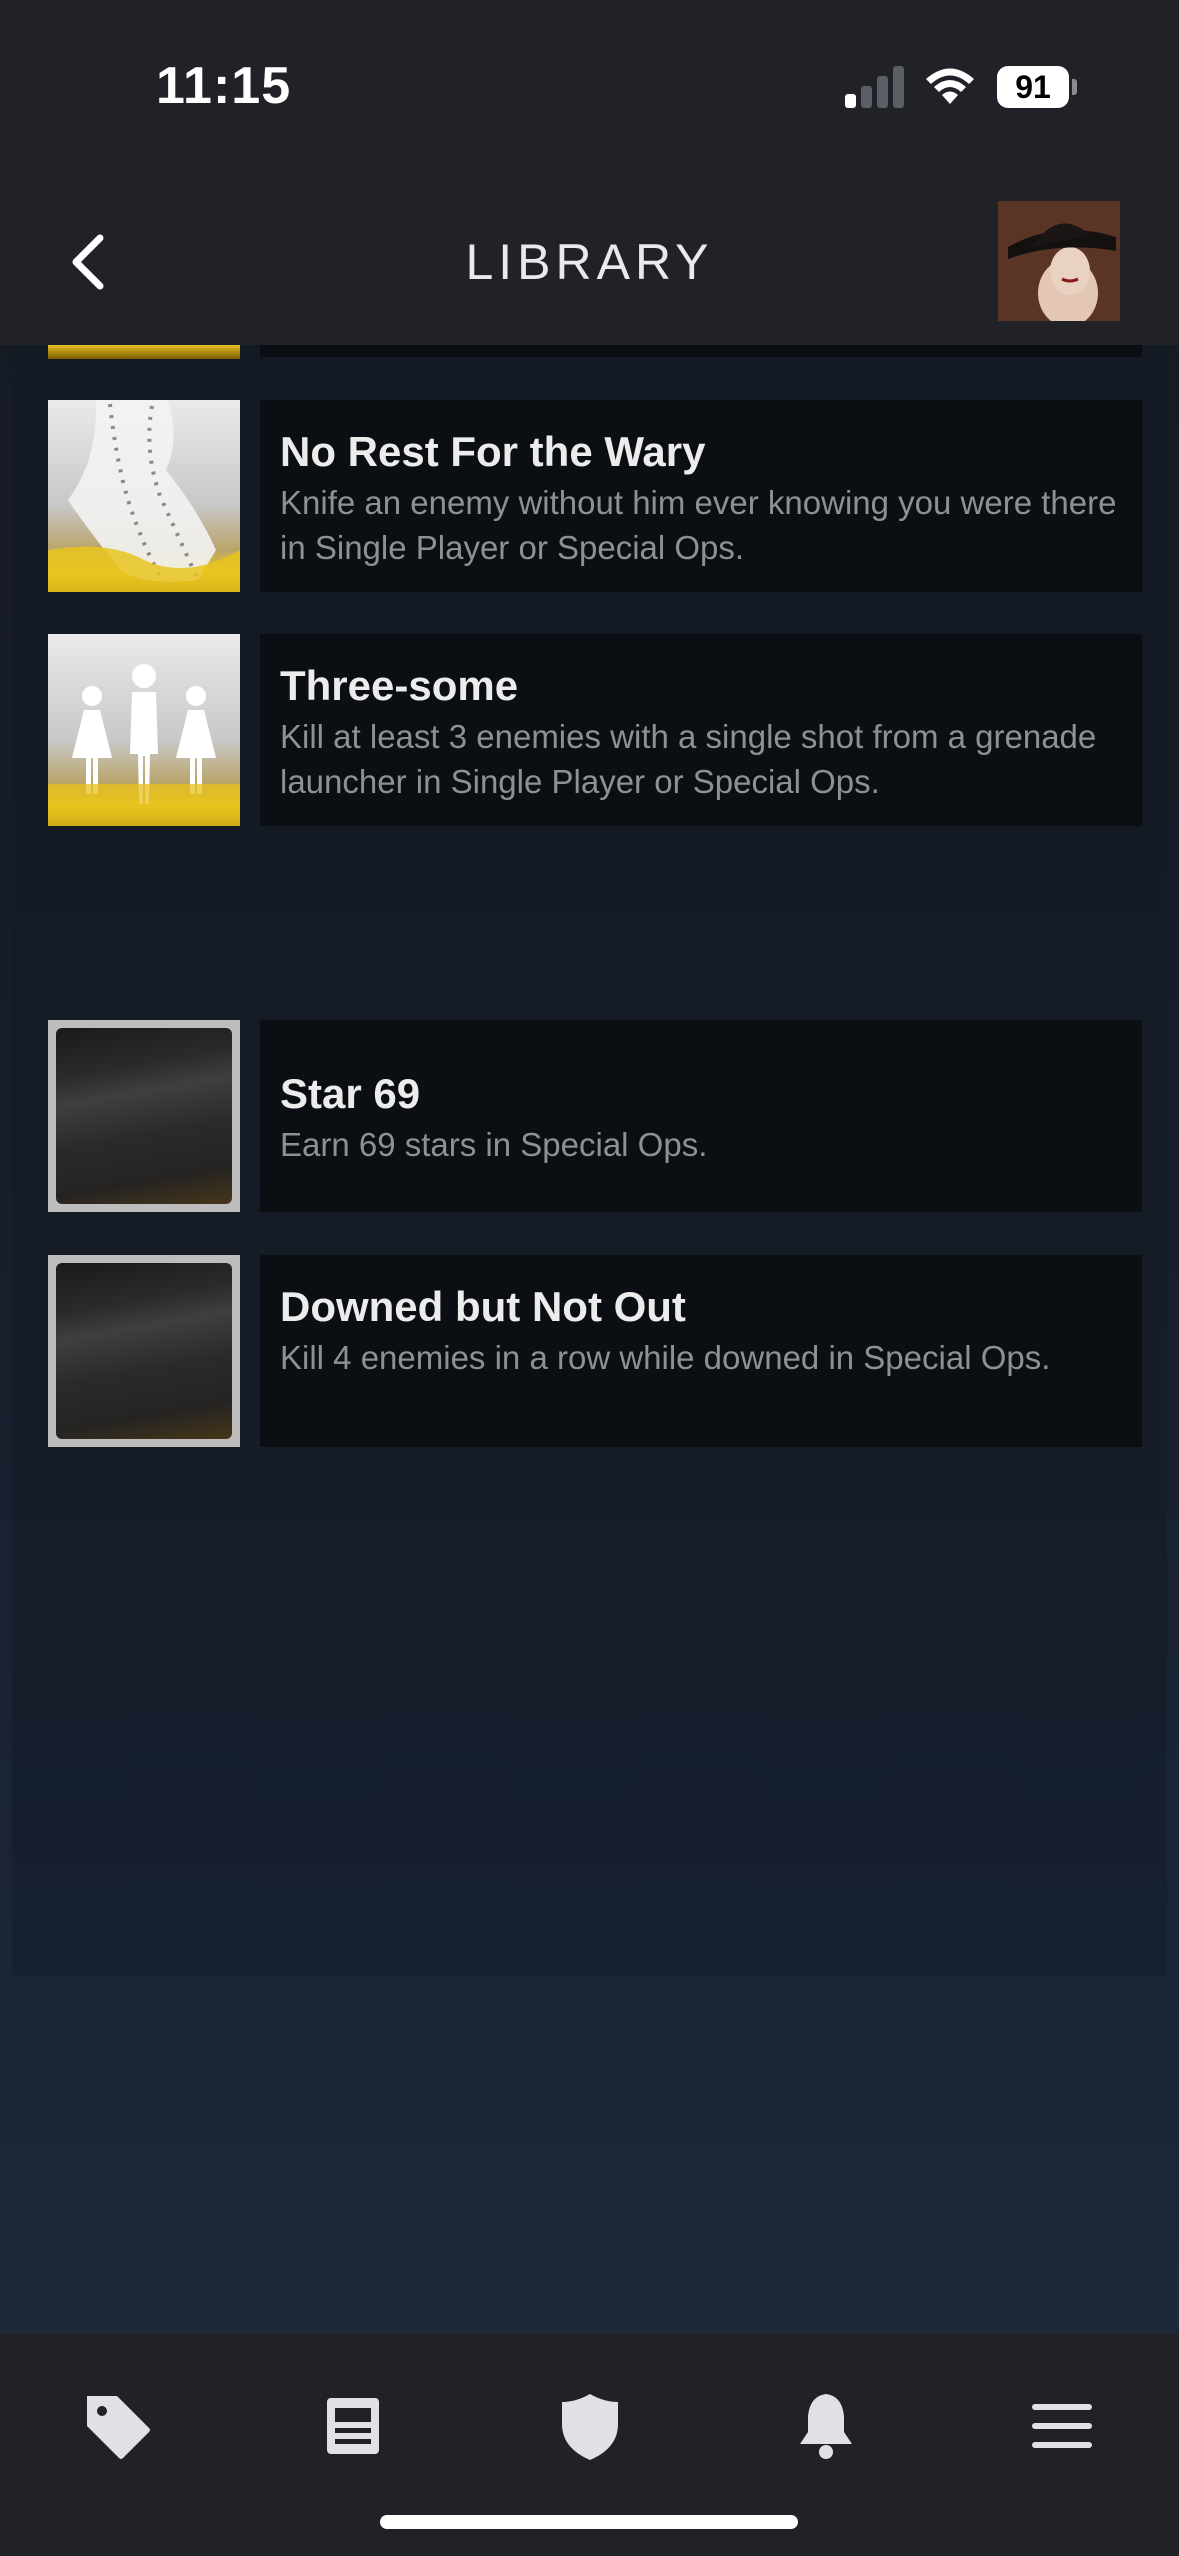 This screenshot has height=2556, width=1179. What do you see at coordinates (350, 1093) in the screenshot?
I see `achievement-title: Star 69` at bounding box center [350, 1093].